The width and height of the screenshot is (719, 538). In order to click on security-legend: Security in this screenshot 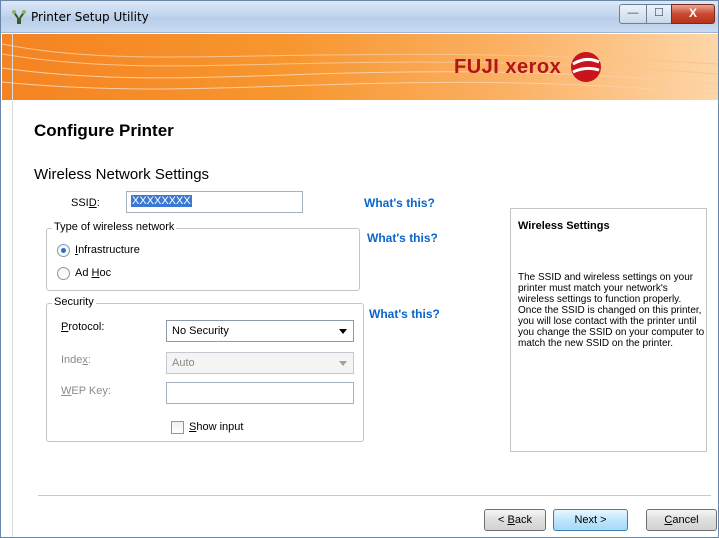, I will do `click(74, 302)`.